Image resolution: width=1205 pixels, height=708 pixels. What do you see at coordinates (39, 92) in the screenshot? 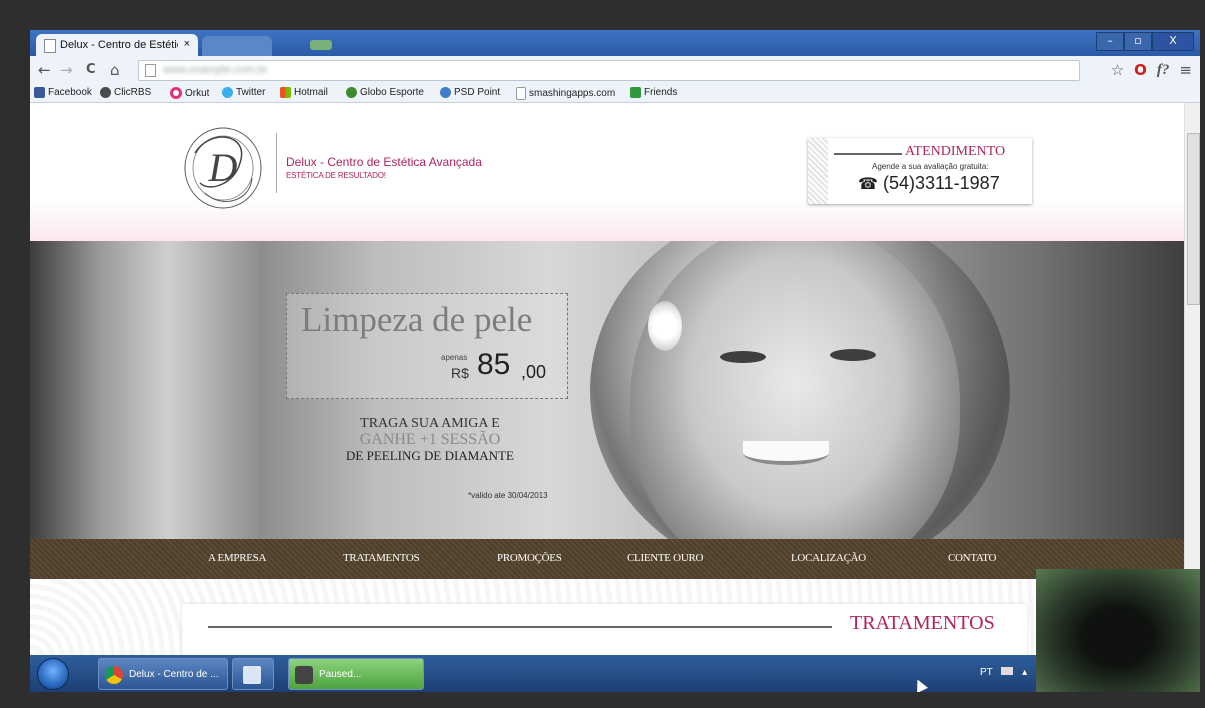
I see `facebook-icon` at bounding box center [39, 92].